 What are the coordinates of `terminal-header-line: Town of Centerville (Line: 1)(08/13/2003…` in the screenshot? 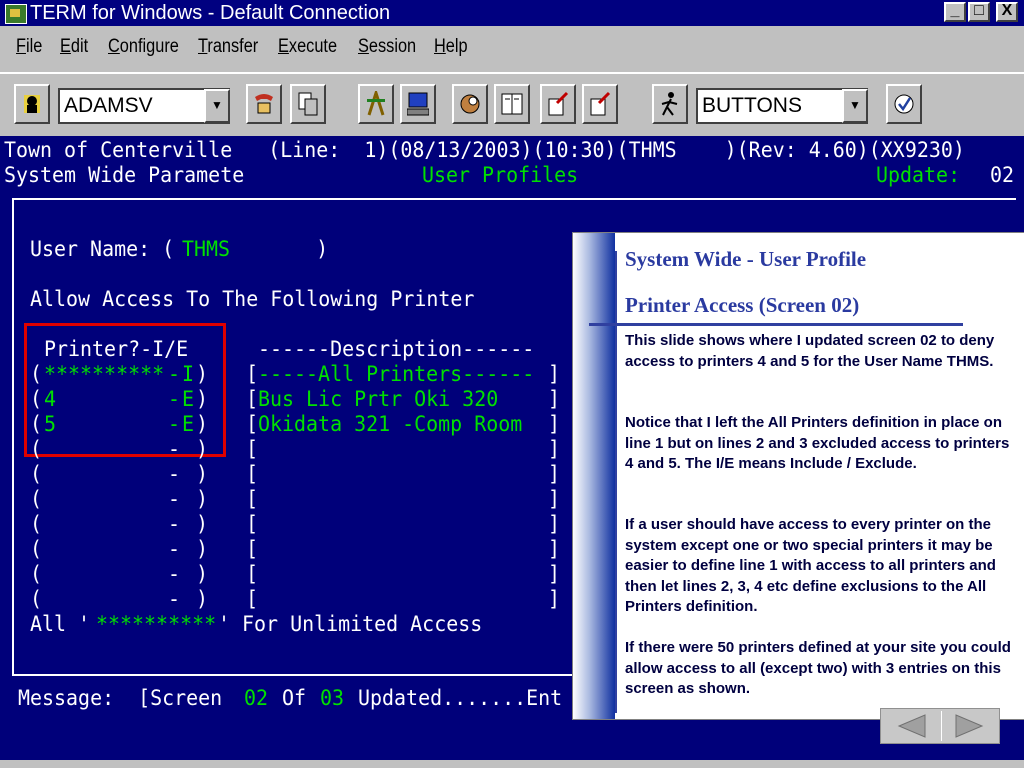 It's located at (484, 150).